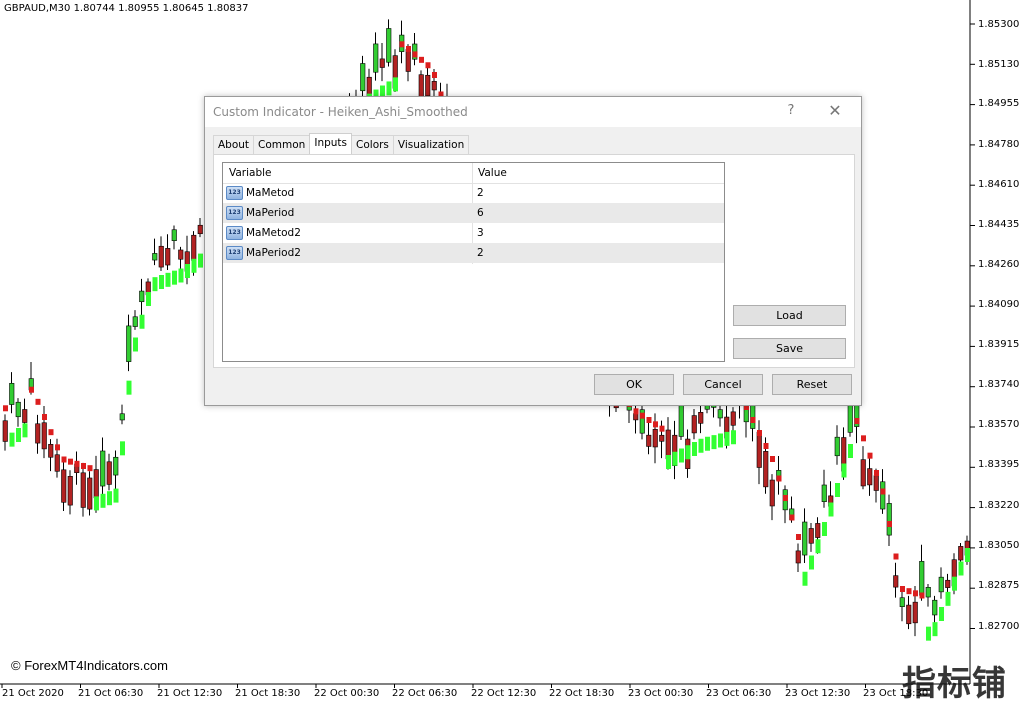  I want to click on tab-visualization: Visualization, so click(431, 144).